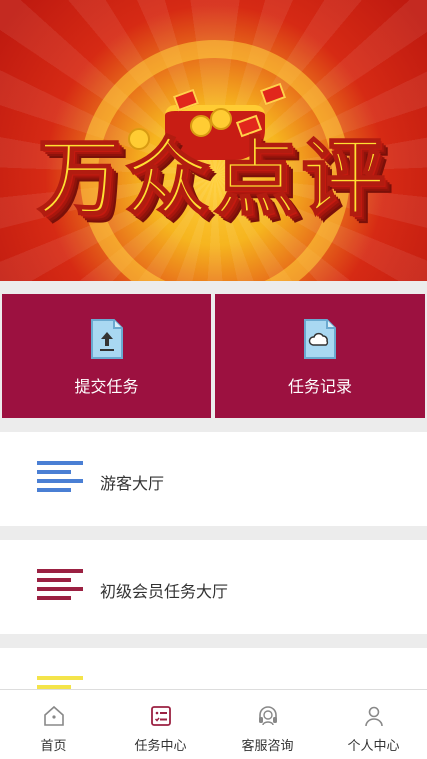 The height and width of the screenshot is (759, 427). I want to click on task-records-button: 任务记录, so click(320, 356).